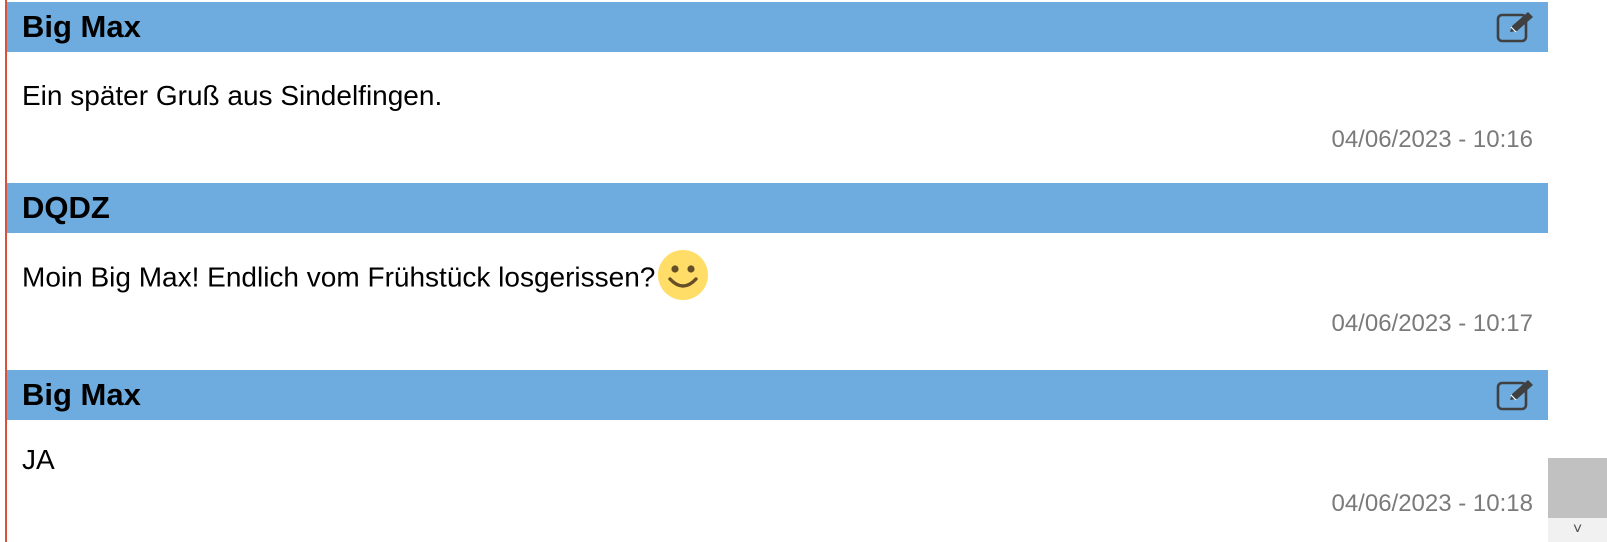 Image resolution: width=1607 pixels, height=542 pixels. What do you see at coordinates (683, 275) in the screenshot?
I see `smiley-face-icon` at bounding box center [683, 275].